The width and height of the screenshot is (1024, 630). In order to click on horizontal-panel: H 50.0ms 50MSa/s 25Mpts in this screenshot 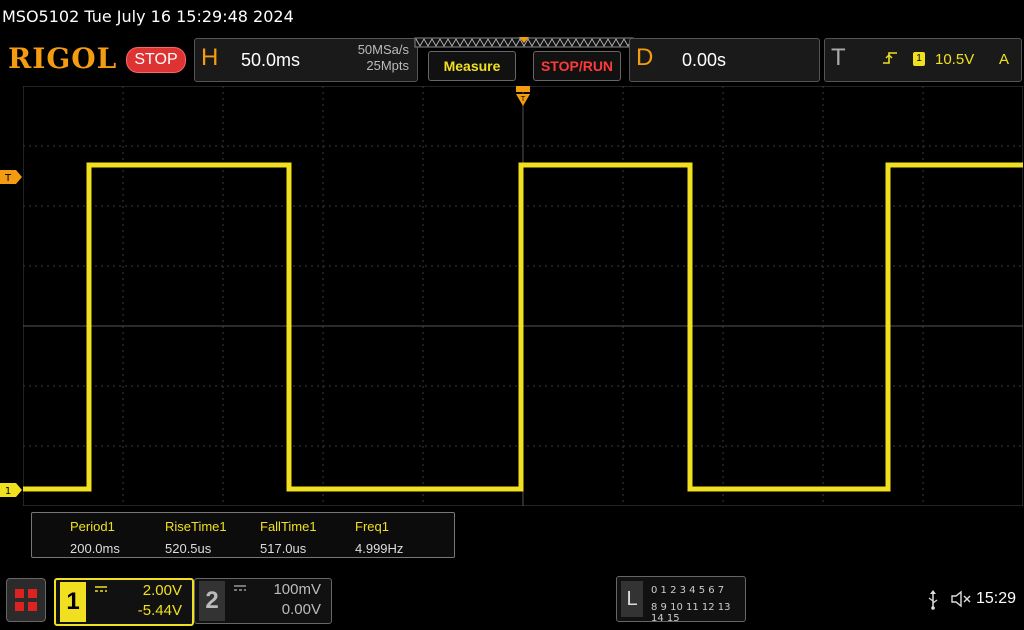, I will do `click(306, 60)`.